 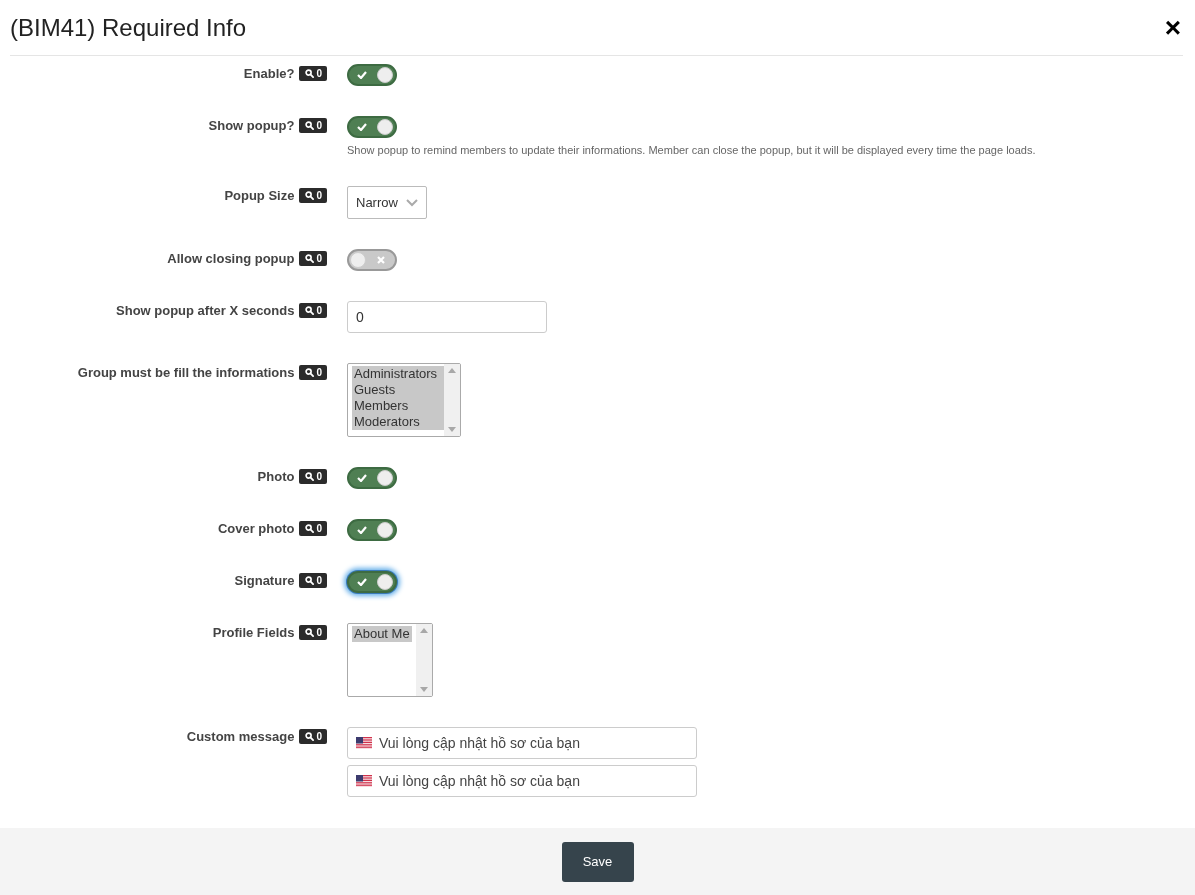 What do you see at coordinates (382, 634) in the screenshot?
I see `list-option: About Me` at bounding box center [382, 634].